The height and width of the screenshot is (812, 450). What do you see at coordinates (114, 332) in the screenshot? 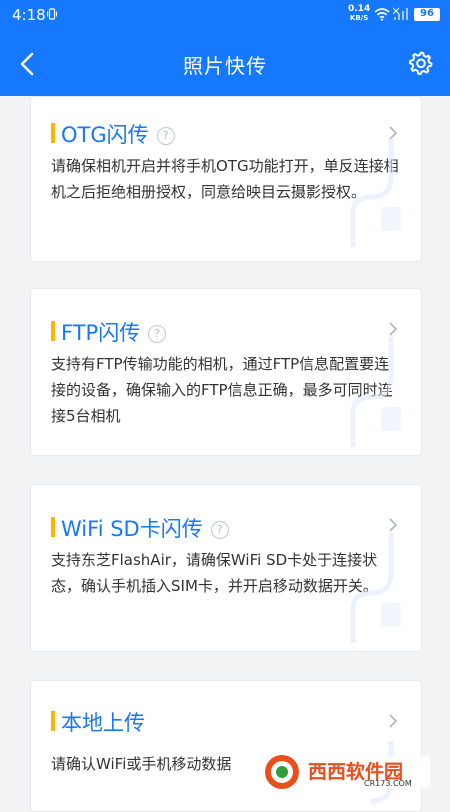
I see `card-title: FTP闪传?` at bounding box center [114, 332].